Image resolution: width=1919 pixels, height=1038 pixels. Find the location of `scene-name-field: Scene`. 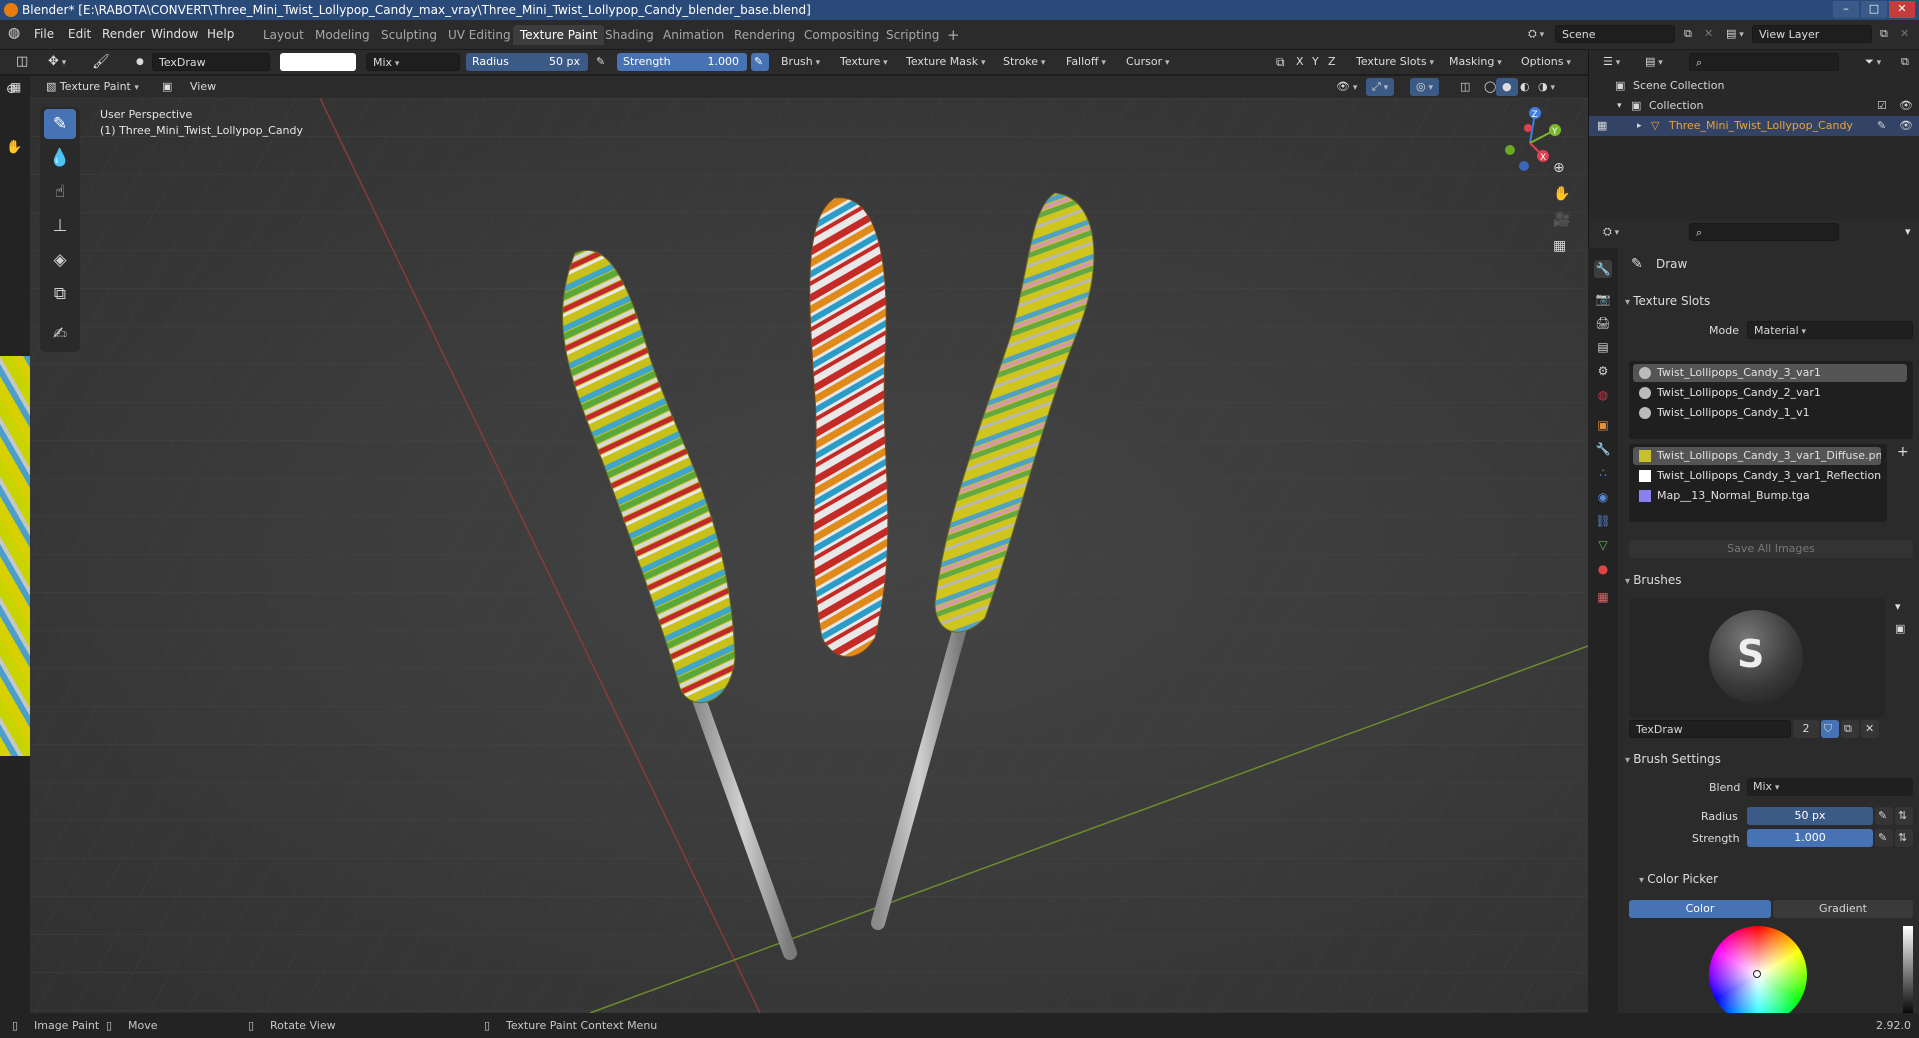

scene-name-field: Scene is located at coordinates (1615, 34).